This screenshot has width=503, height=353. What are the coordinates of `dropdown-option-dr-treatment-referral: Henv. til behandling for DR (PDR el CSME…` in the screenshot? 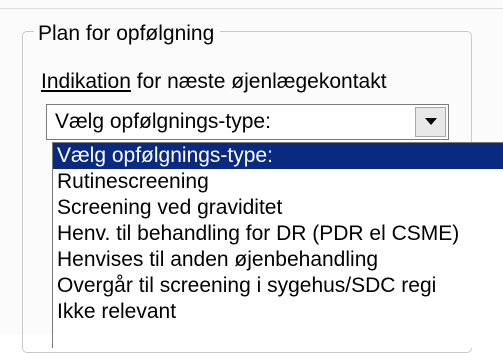 It's located at (278, 234).